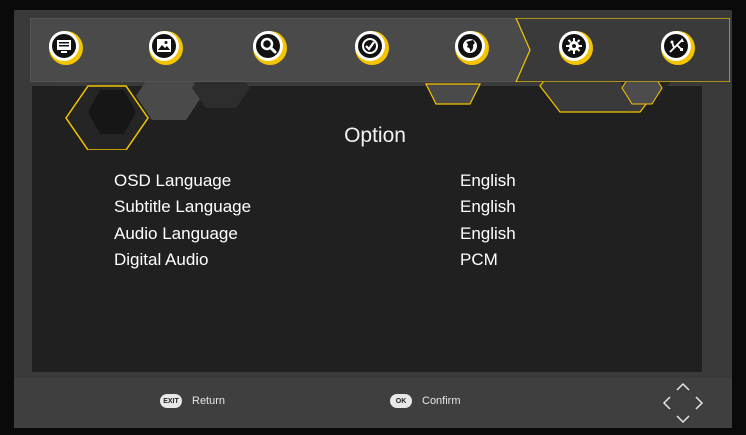 The image size is (746, 435). Describe the element at coordinates (354, 182) in the screenshot. I see `option-row-osd-language: OSD Language English` at that location.